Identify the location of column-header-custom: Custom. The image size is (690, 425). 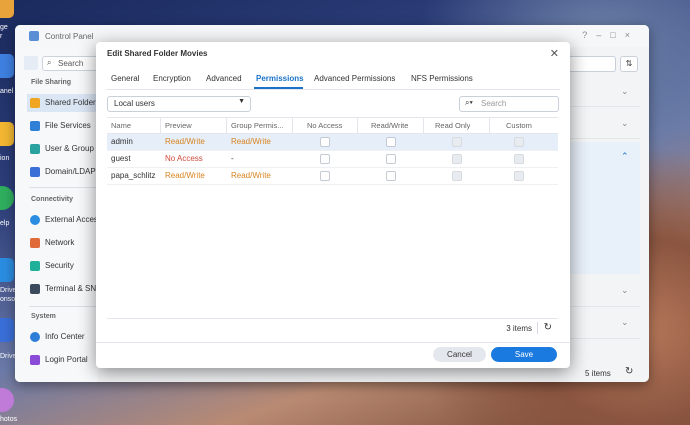
(519, 125).